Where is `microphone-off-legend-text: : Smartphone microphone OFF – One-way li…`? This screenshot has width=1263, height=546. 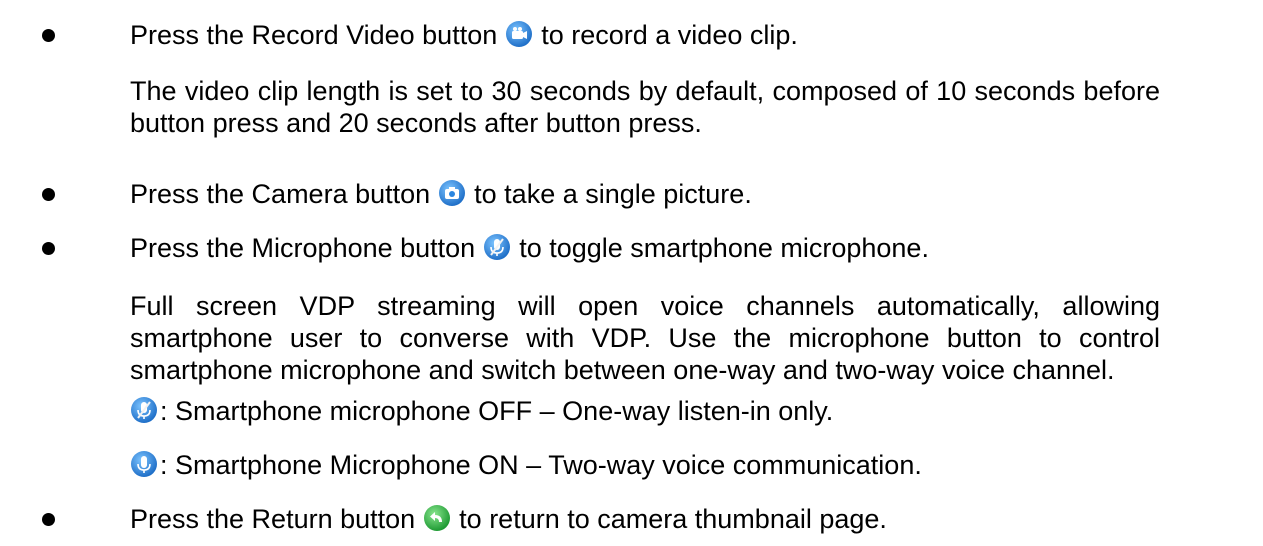 microphone-off-legend-text: : Smartphone microphone OFF – One-way li… is located at coordinates (497, 411).